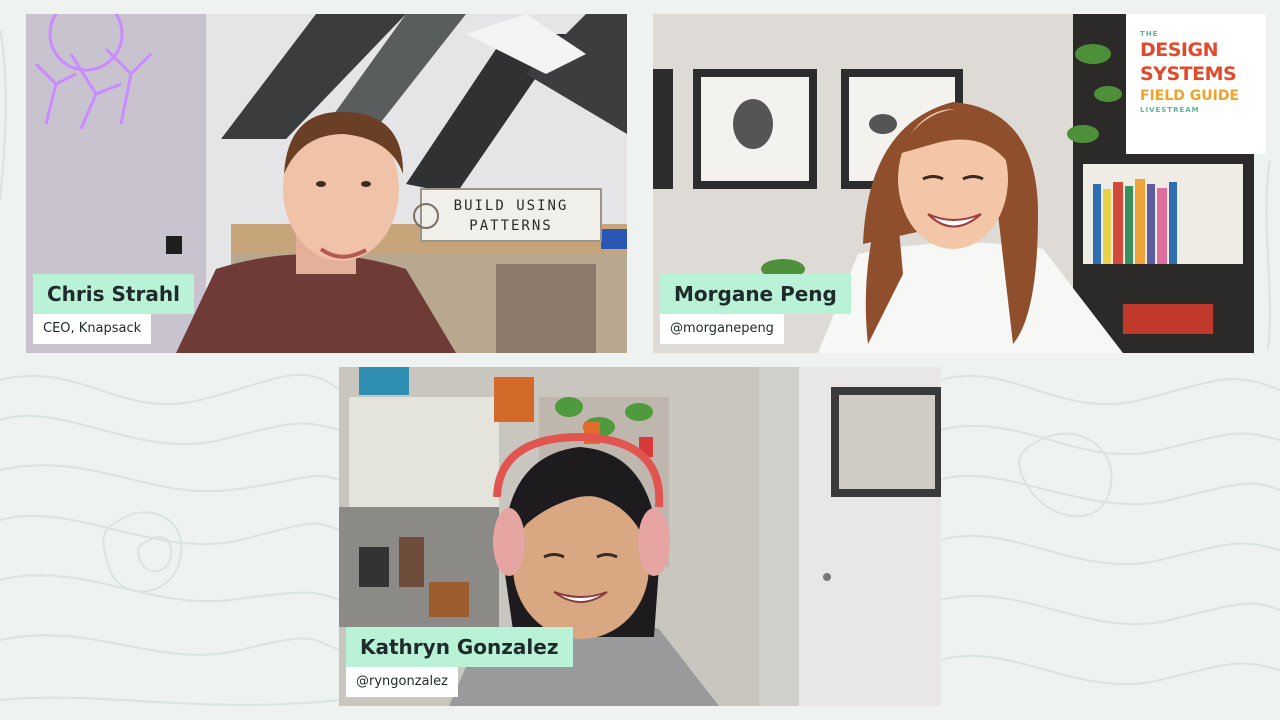 The image size is (1280, 720). I want to click on participant-name: Chris Strahl, so click(113, 294).